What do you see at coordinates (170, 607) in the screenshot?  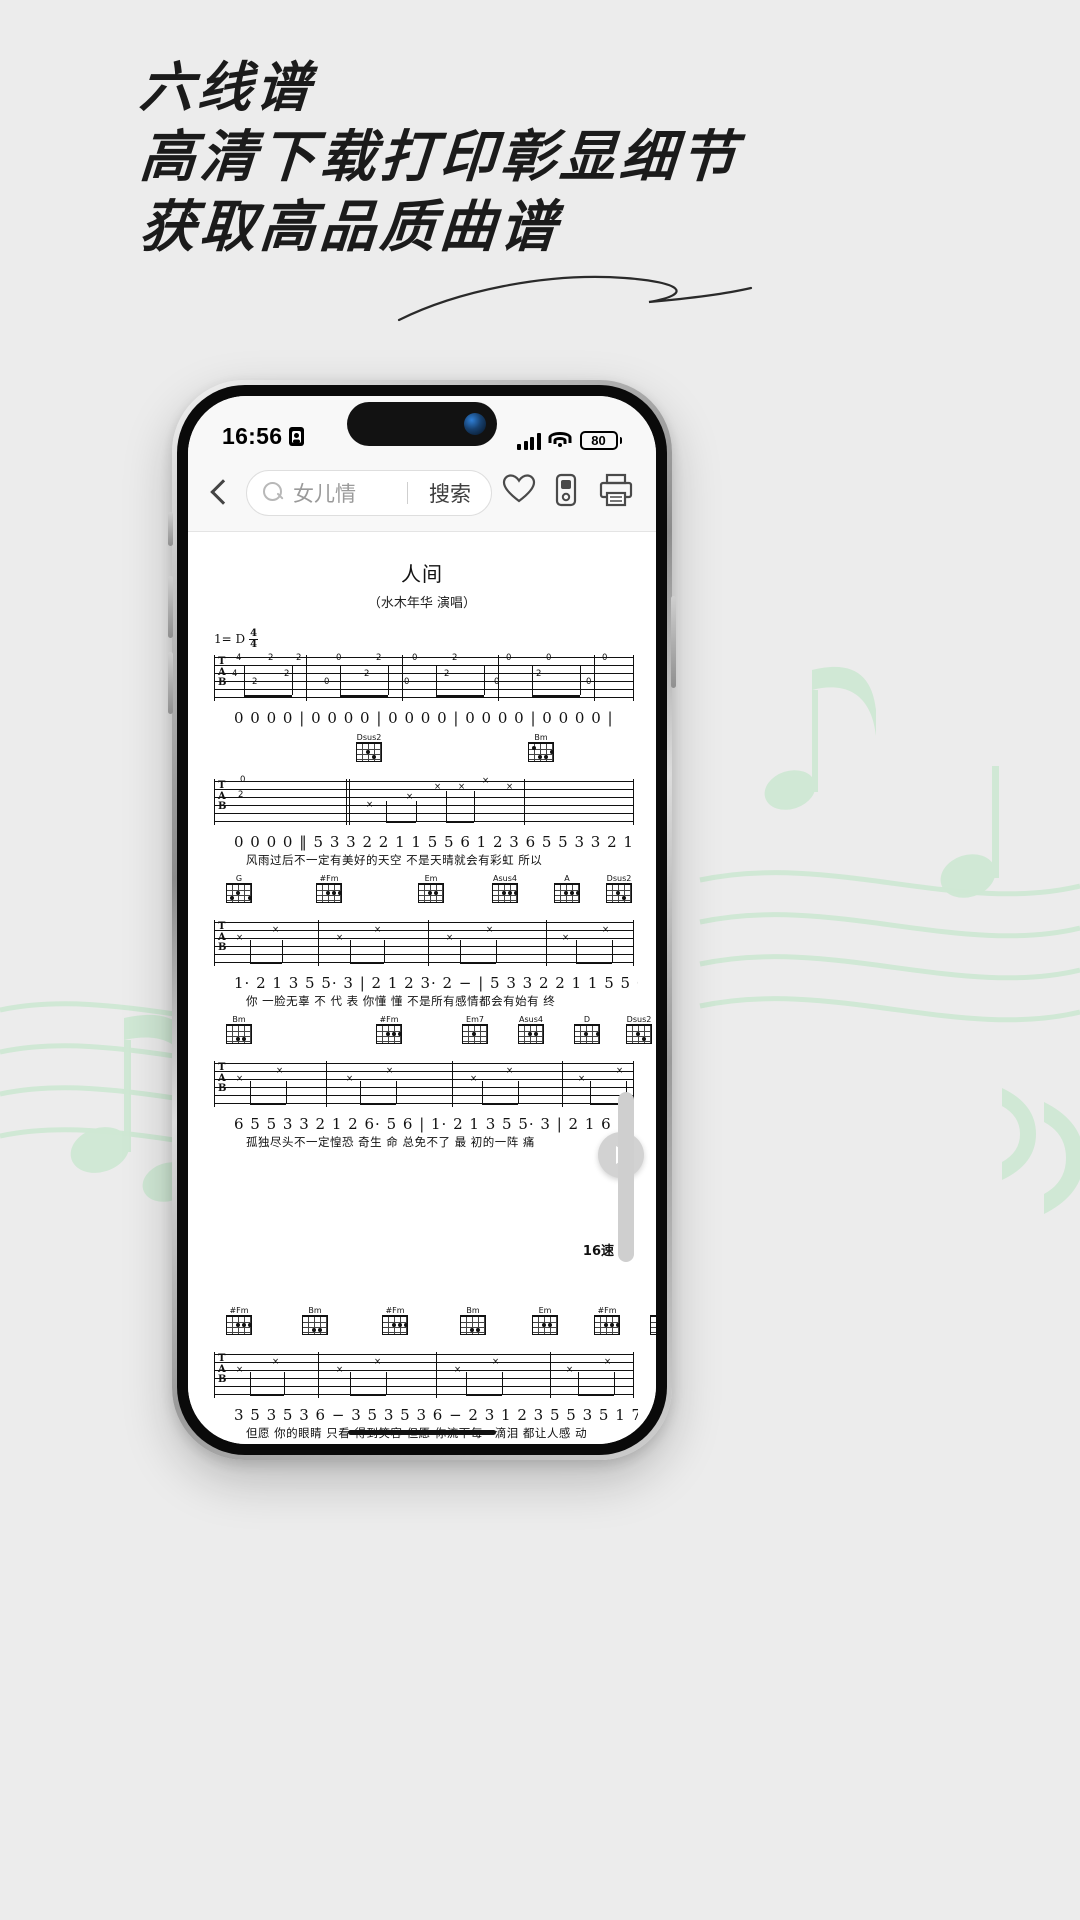 I see `volume-up-button` at bounding box center [170, 607].